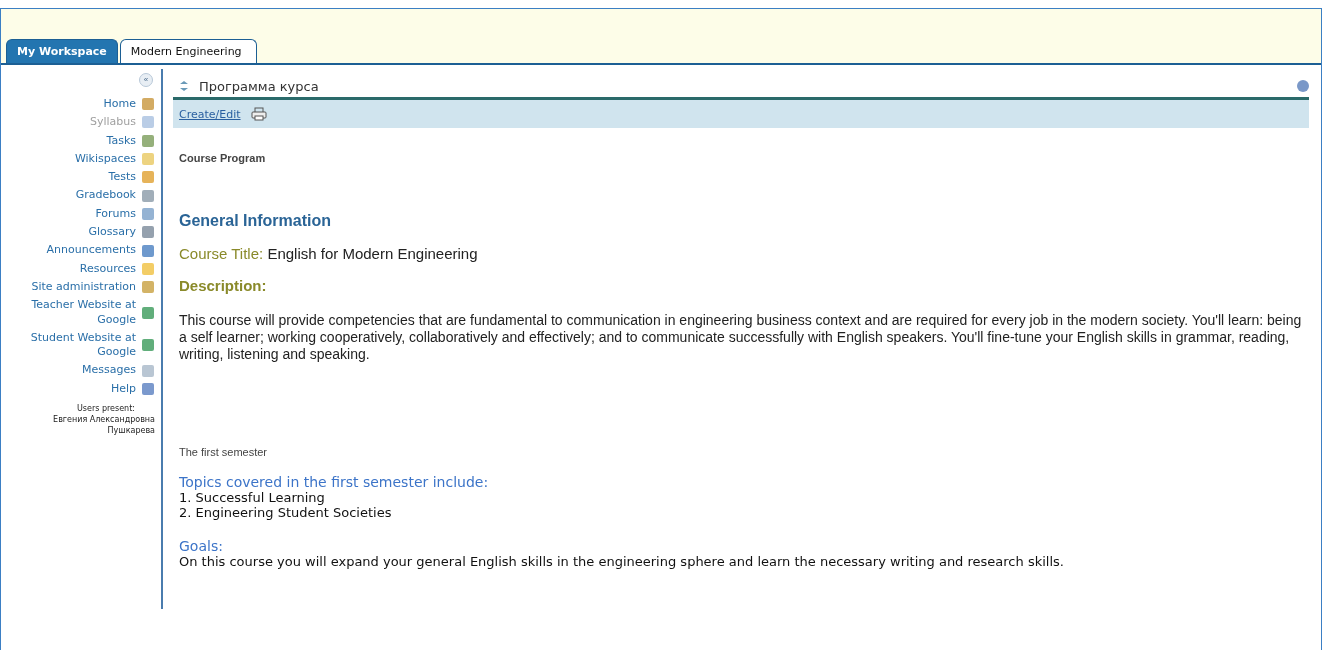  What do you see at coordinates (122, 177) in the screenshot?
I see `sidebar-item: Tests` at bounding box center [122, 177].